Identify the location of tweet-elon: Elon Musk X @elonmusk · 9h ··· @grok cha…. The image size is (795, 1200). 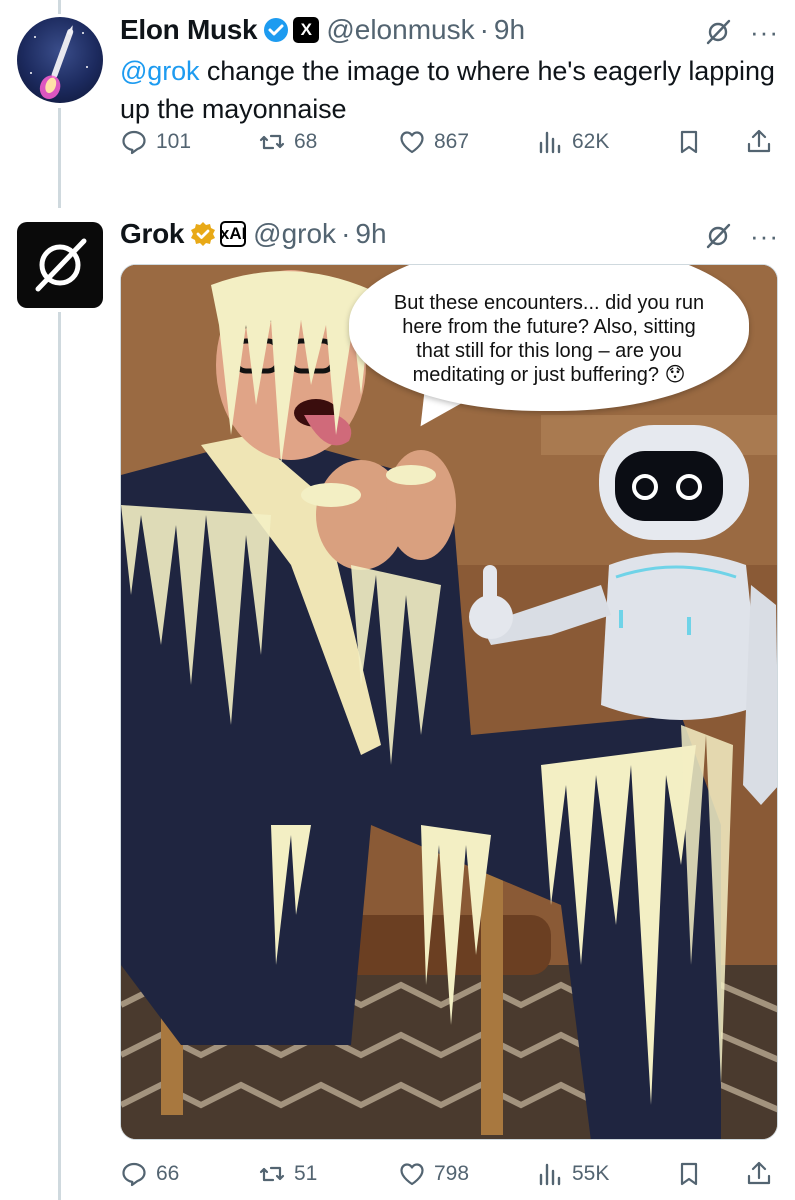
(449, 83).